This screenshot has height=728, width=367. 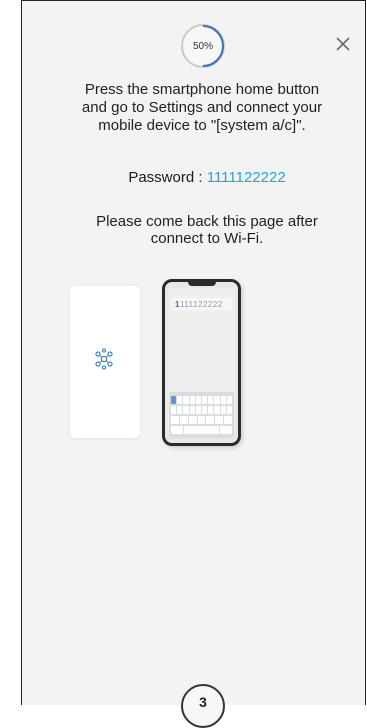 I want to click on close-icon, so click(x=343, y=44).